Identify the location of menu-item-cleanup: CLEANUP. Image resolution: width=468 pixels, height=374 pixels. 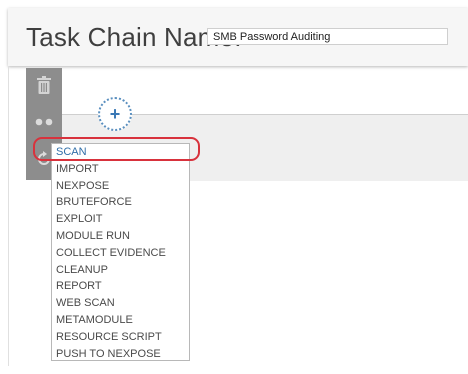
(120, 270).